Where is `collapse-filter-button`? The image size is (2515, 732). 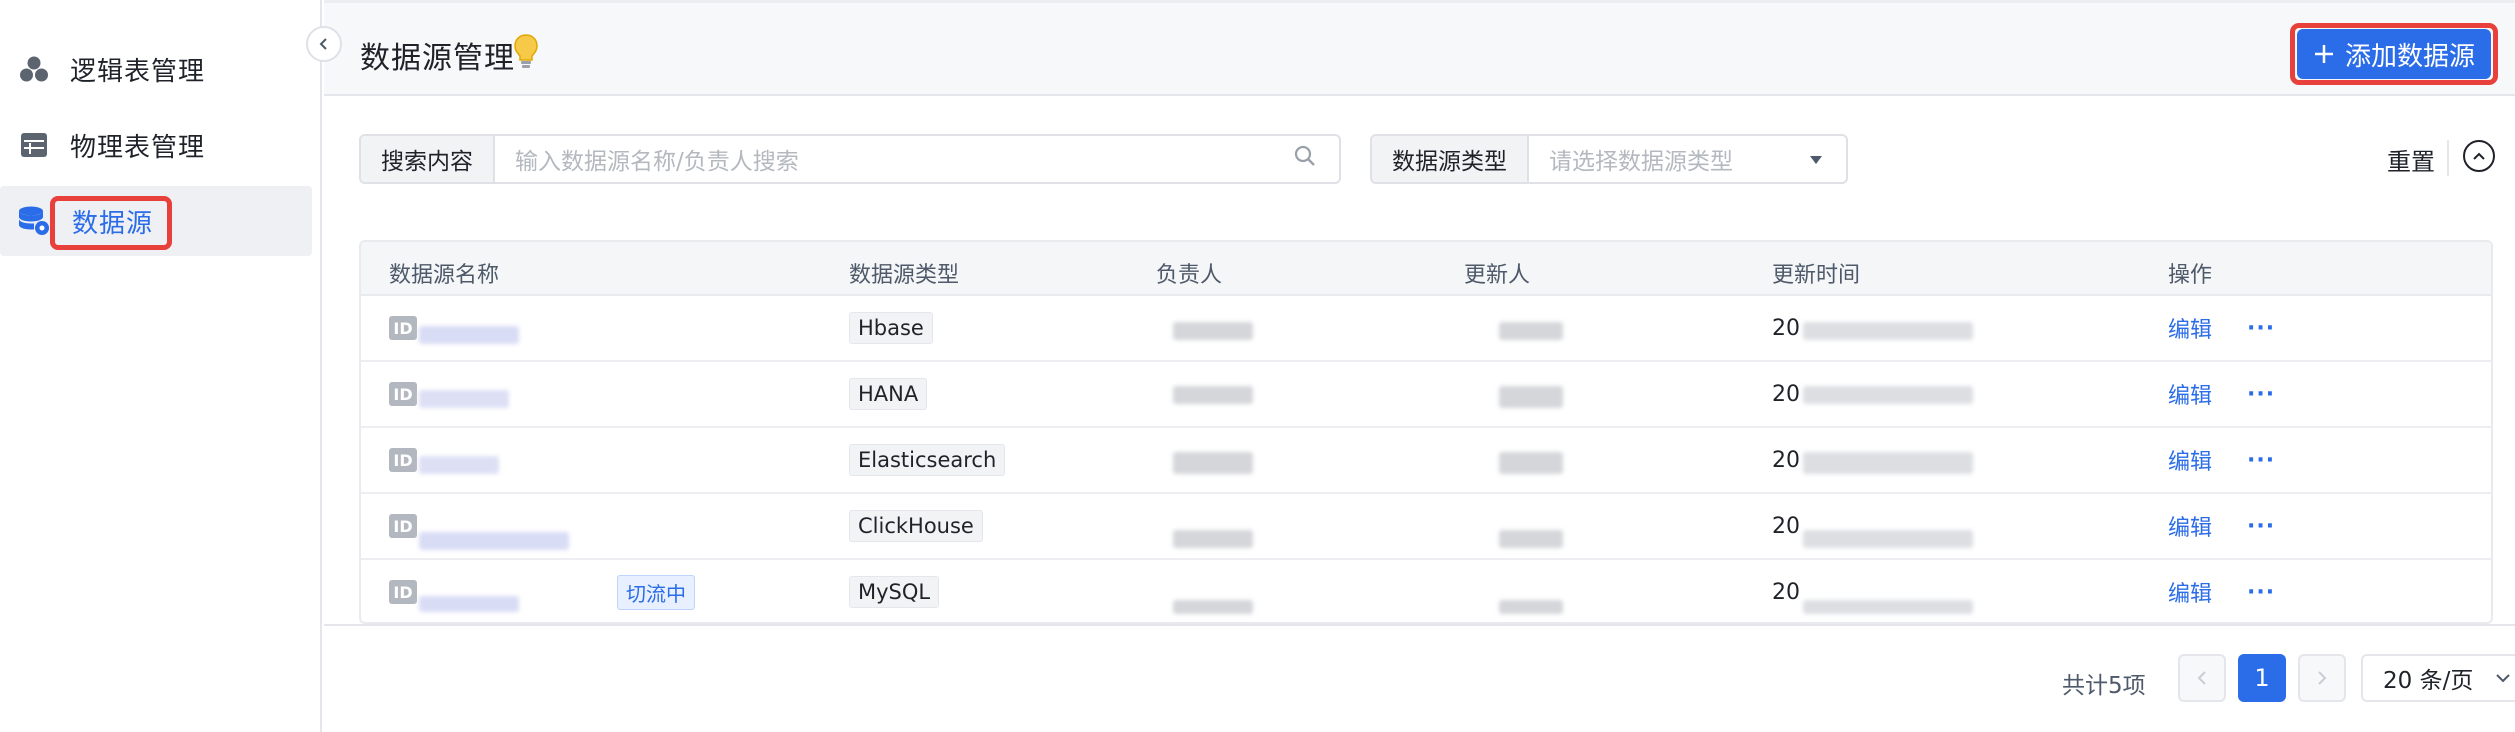
collapse-filter-button is located at coordinates (2479, 156).